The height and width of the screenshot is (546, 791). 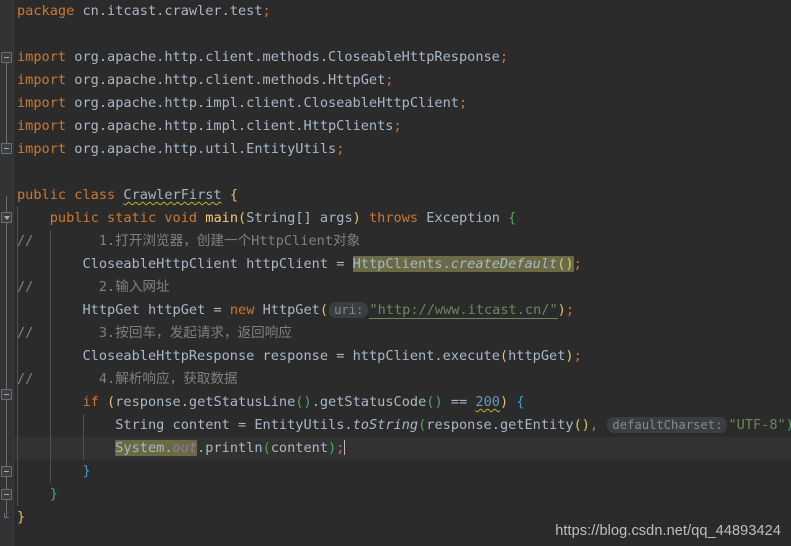 I want to click on editor-gutter, so click(x=7, y=273).